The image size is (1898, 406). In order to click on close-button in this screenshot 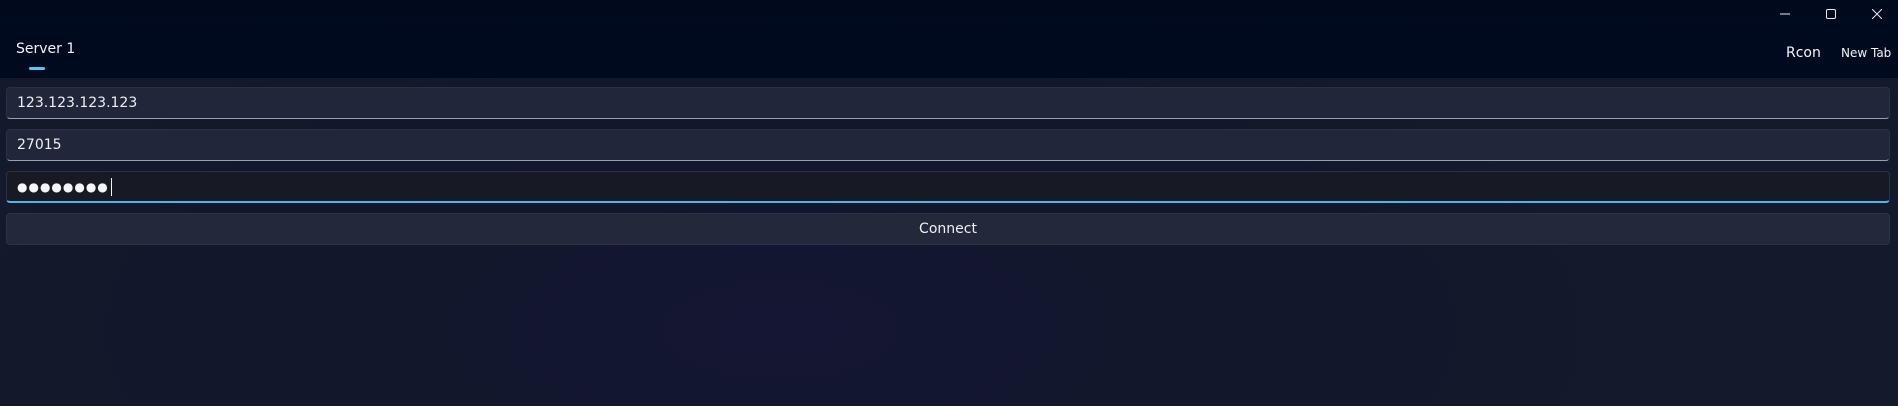, I will do `click(1876, 14)`.